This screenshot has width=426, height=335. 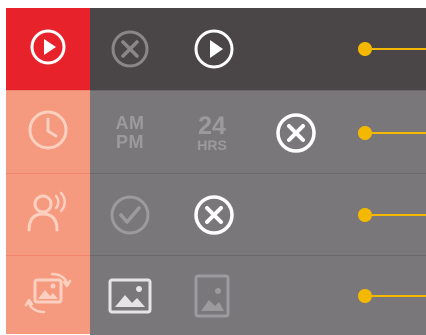 I want to click on rotate-image-icon, so click(x=48, y=295).